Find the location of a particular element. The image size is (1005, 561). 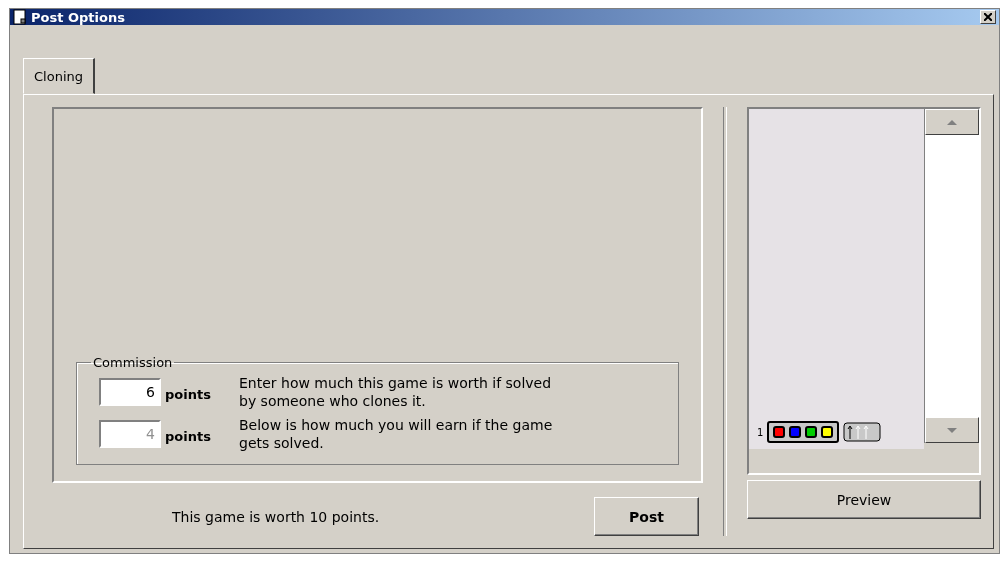

scroll-up-button is located at coordinates (952, 122).